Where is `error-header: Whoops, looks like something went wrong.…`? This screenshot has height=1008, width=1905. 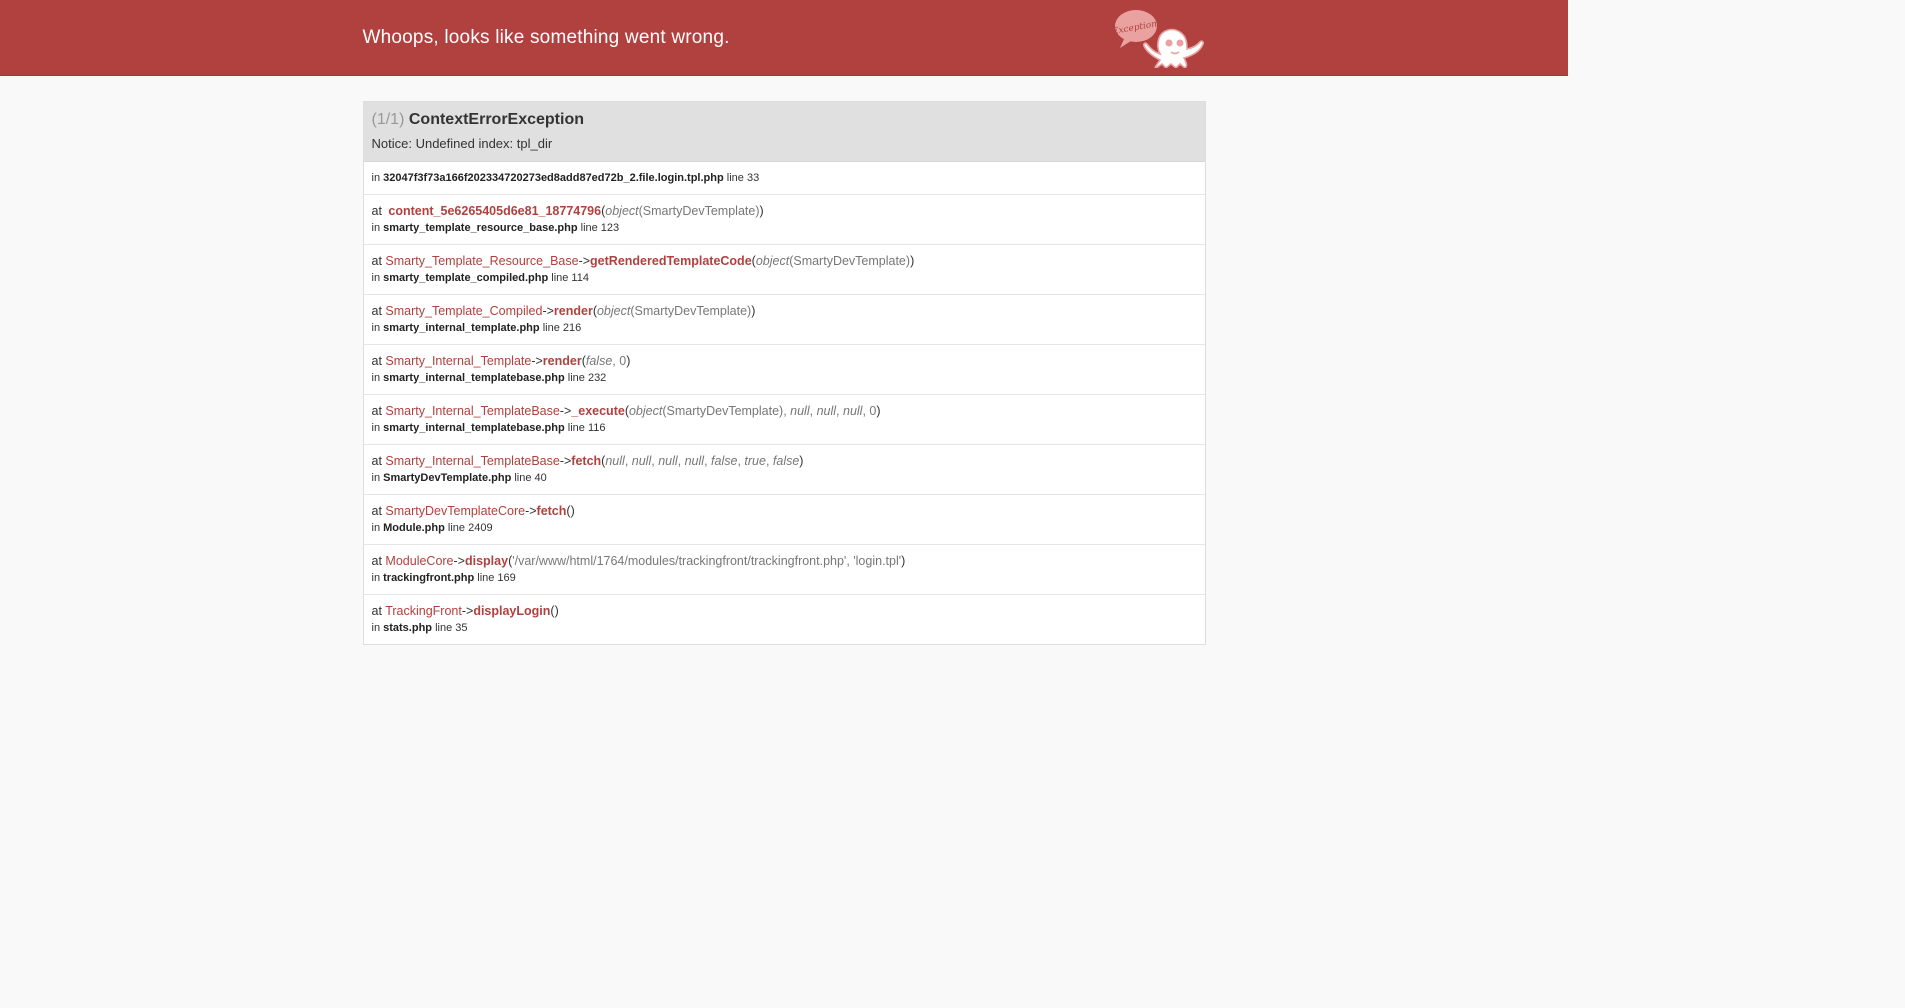 error-header: Whoops, looks like something went wrong.… is located at coordinates (784, 38).